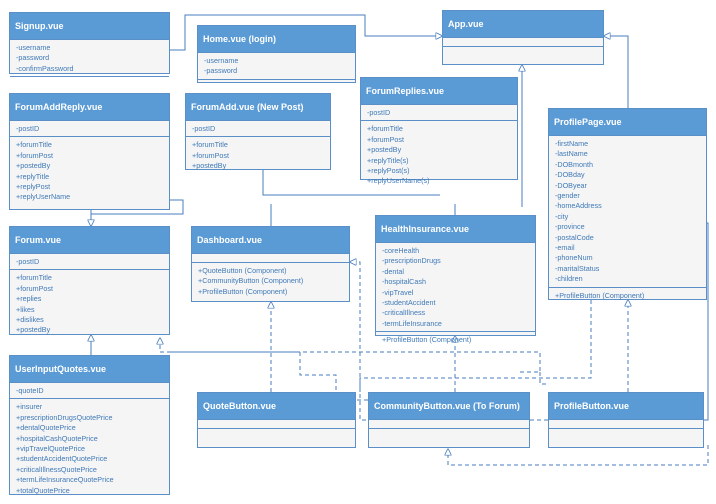 Image resolution: width=716 pixels, height=504 pixels. I want to click on method: +vipTravelQuotePrice, so click(51, 449).